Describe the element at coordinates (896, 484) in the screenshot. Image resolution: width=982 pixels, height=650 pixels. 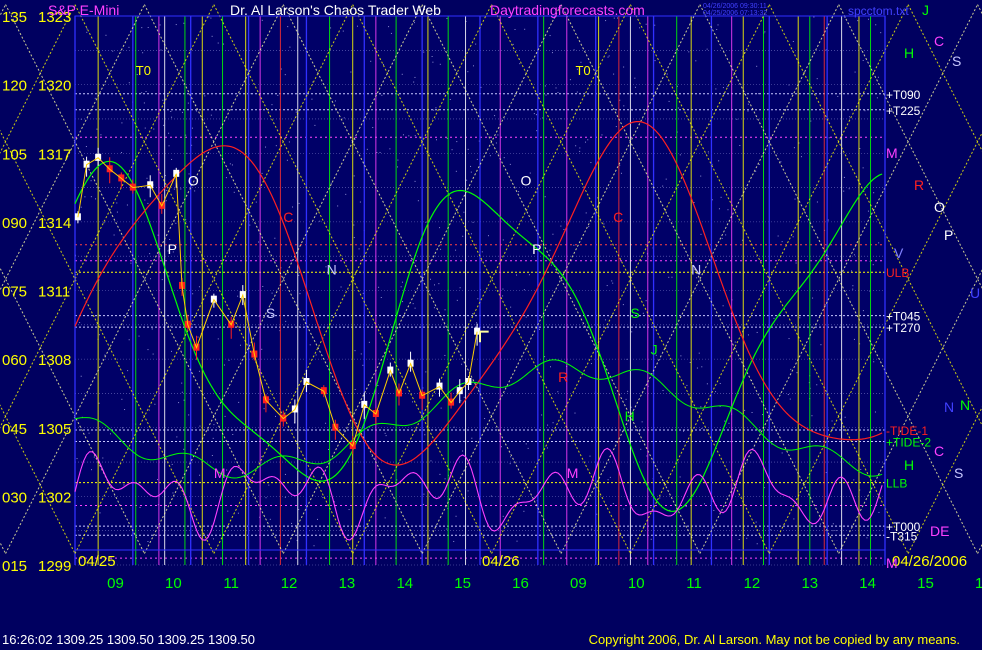
I see `right-level-label: LLB` at that location.